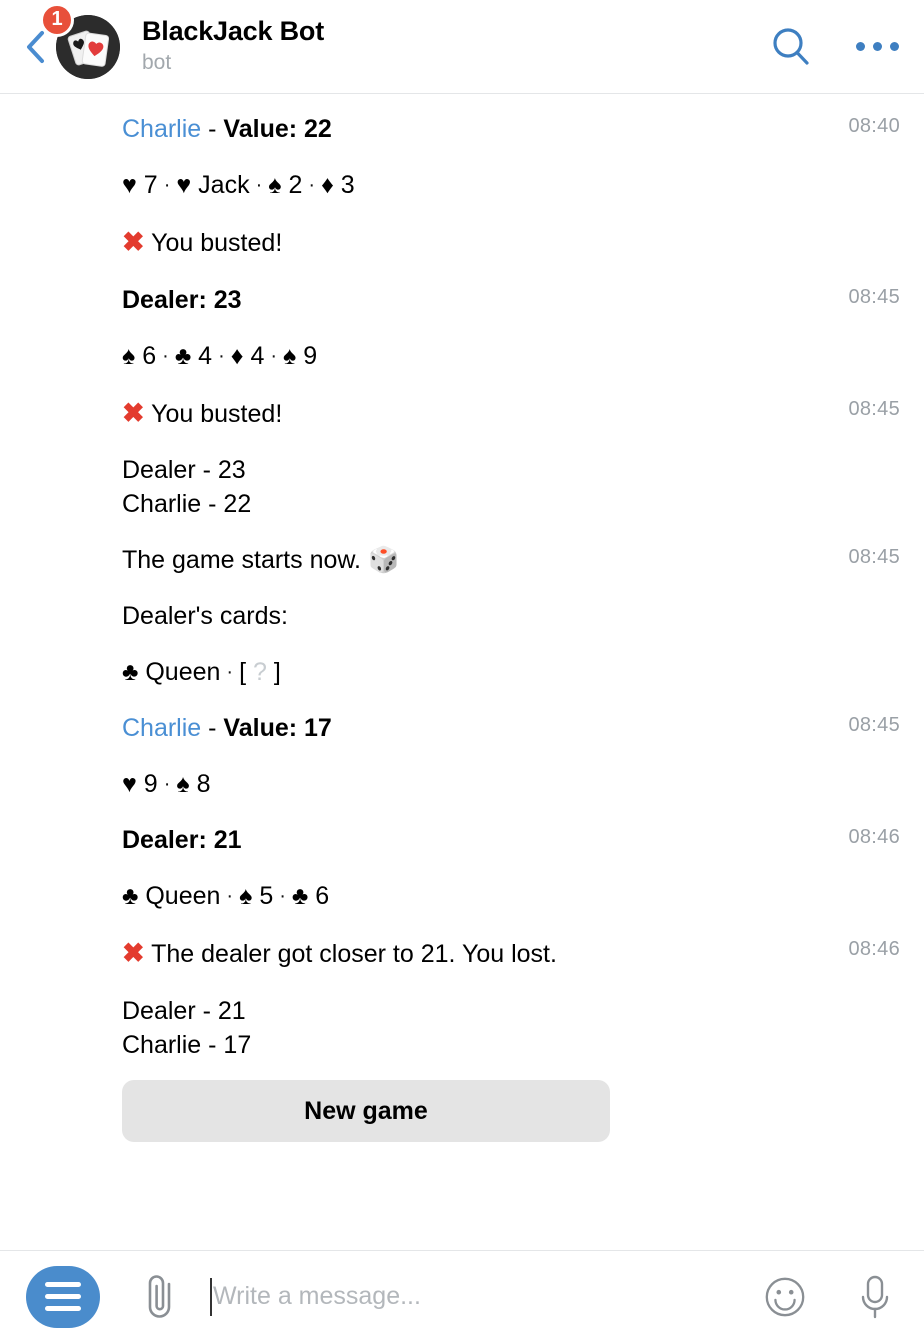 Image resolution: width=924 pixels, height=1342 pixels. What do you see at coordinates (260, 672) in the screenshot?
I see `text-segment-hidden: ?` at bounding box center [260, 672].